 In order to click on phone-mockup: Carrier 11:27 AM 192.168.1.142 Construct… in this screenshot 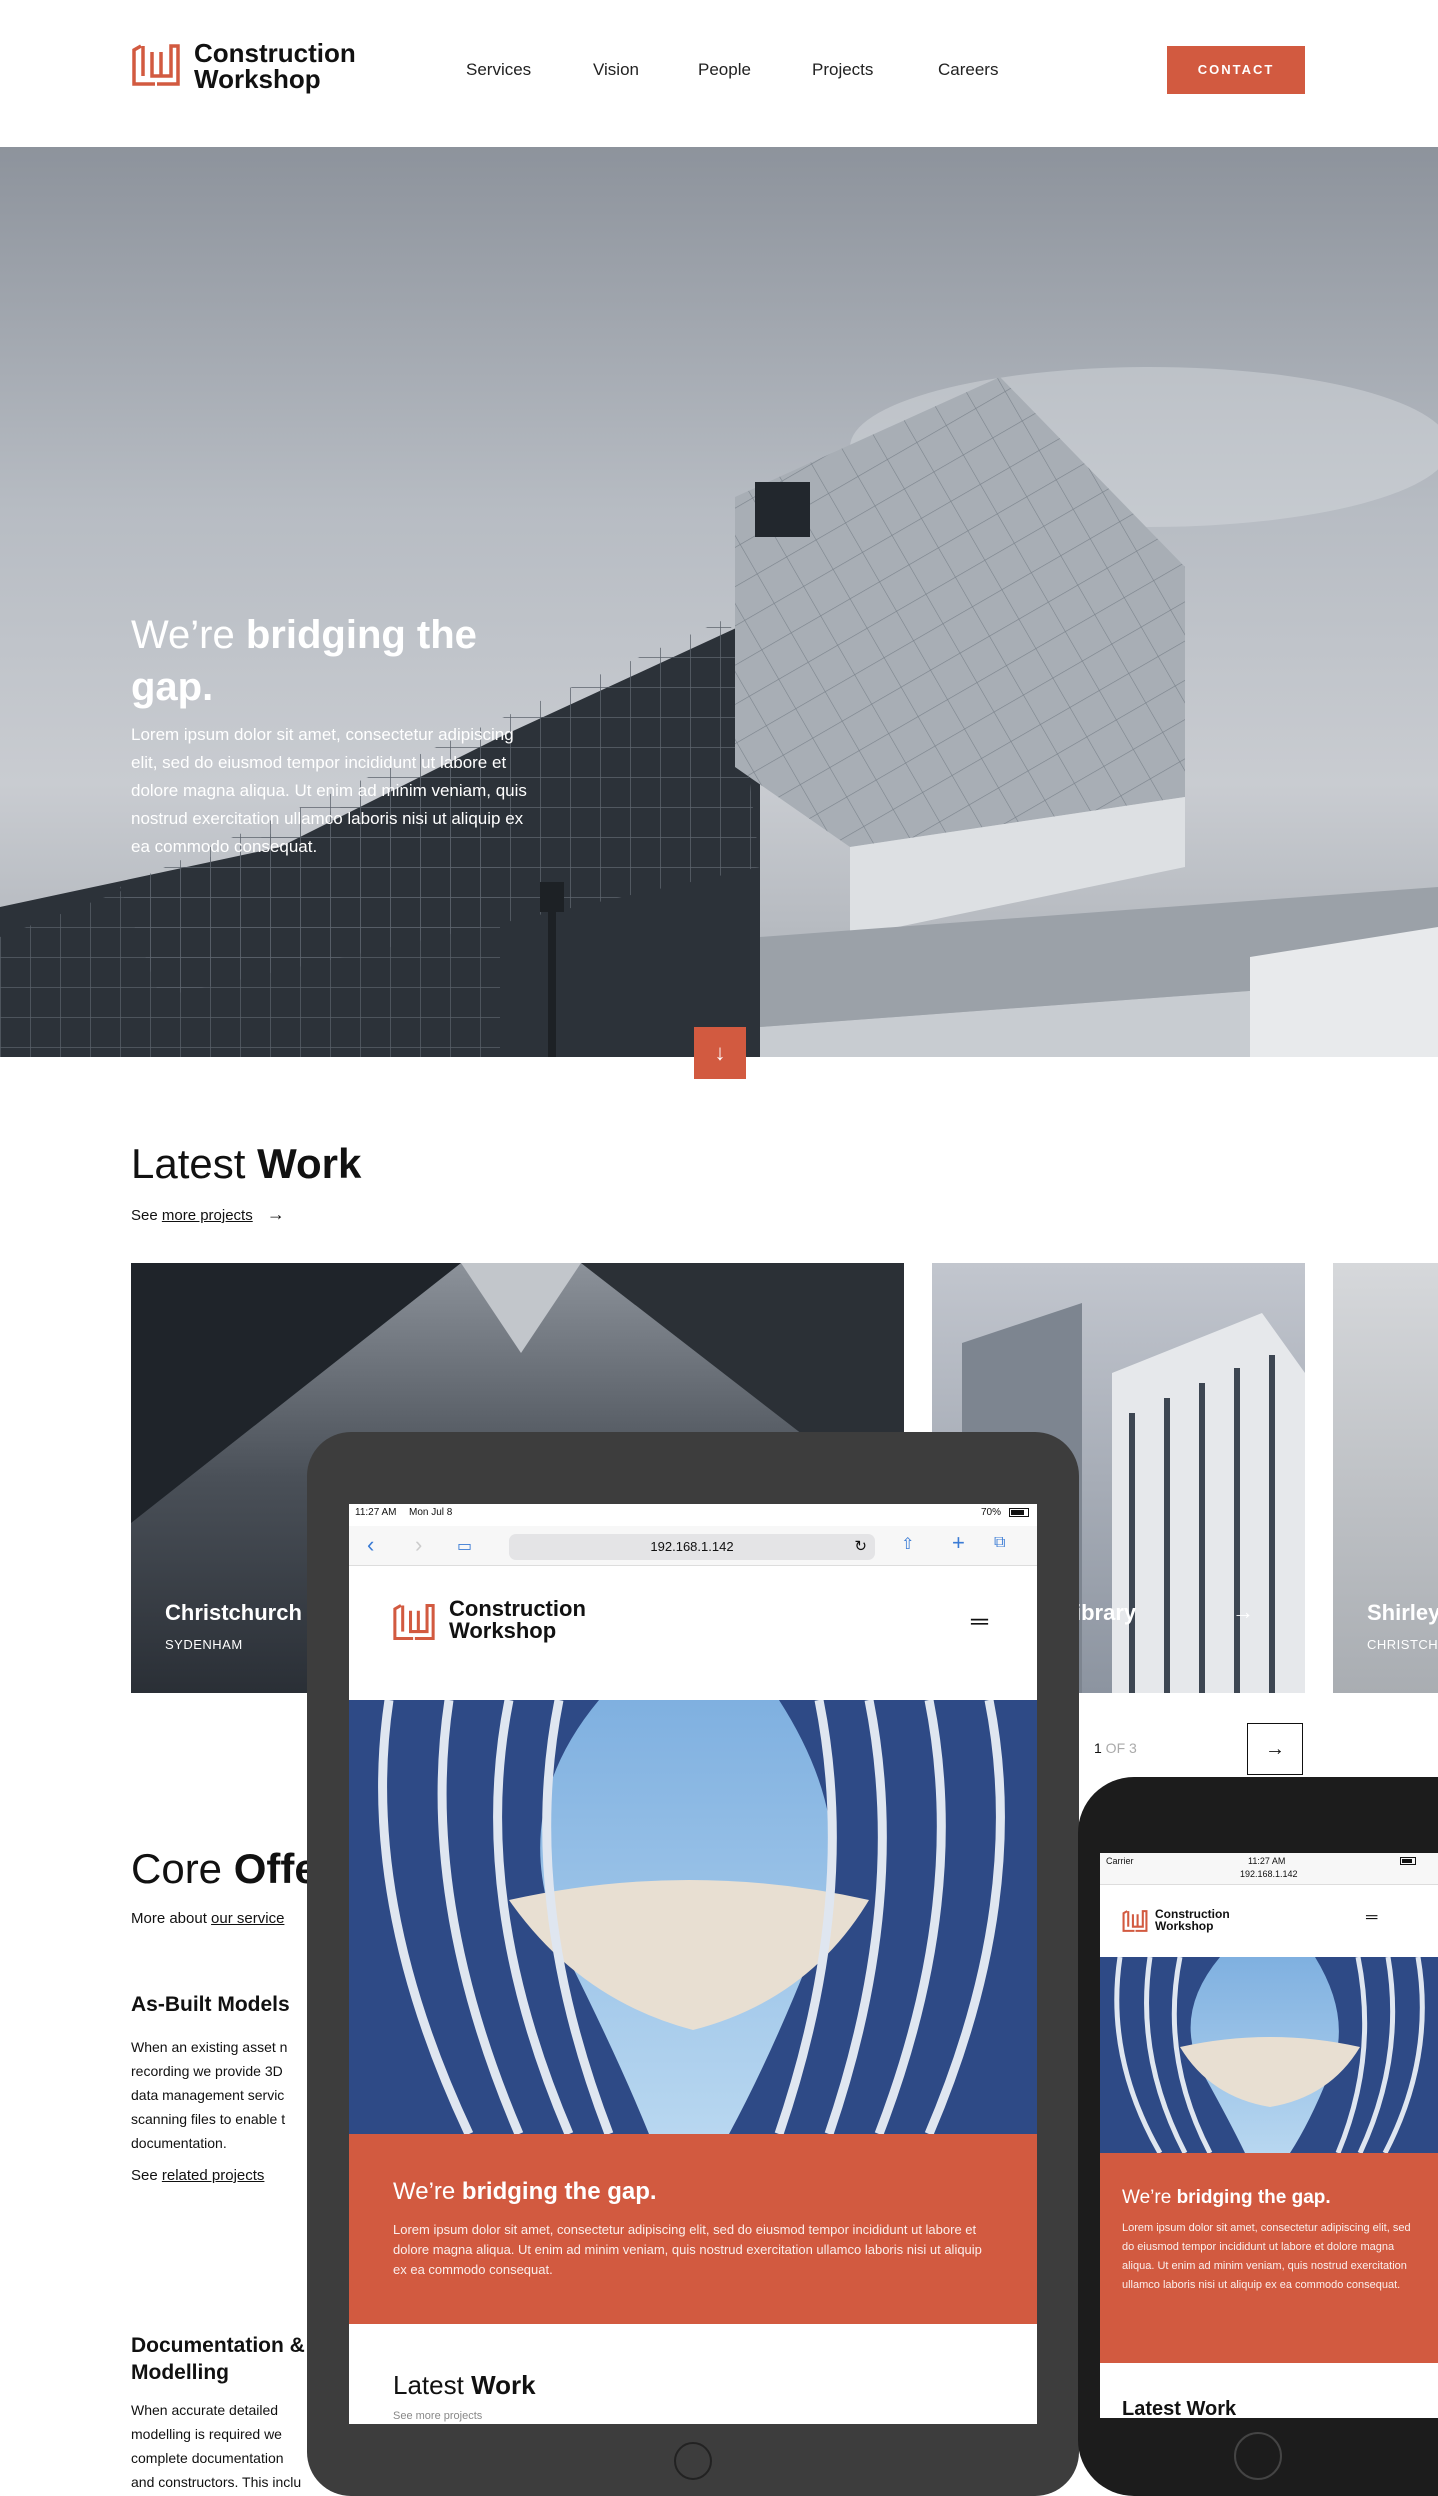, I will do `click(1258, 2136)`.